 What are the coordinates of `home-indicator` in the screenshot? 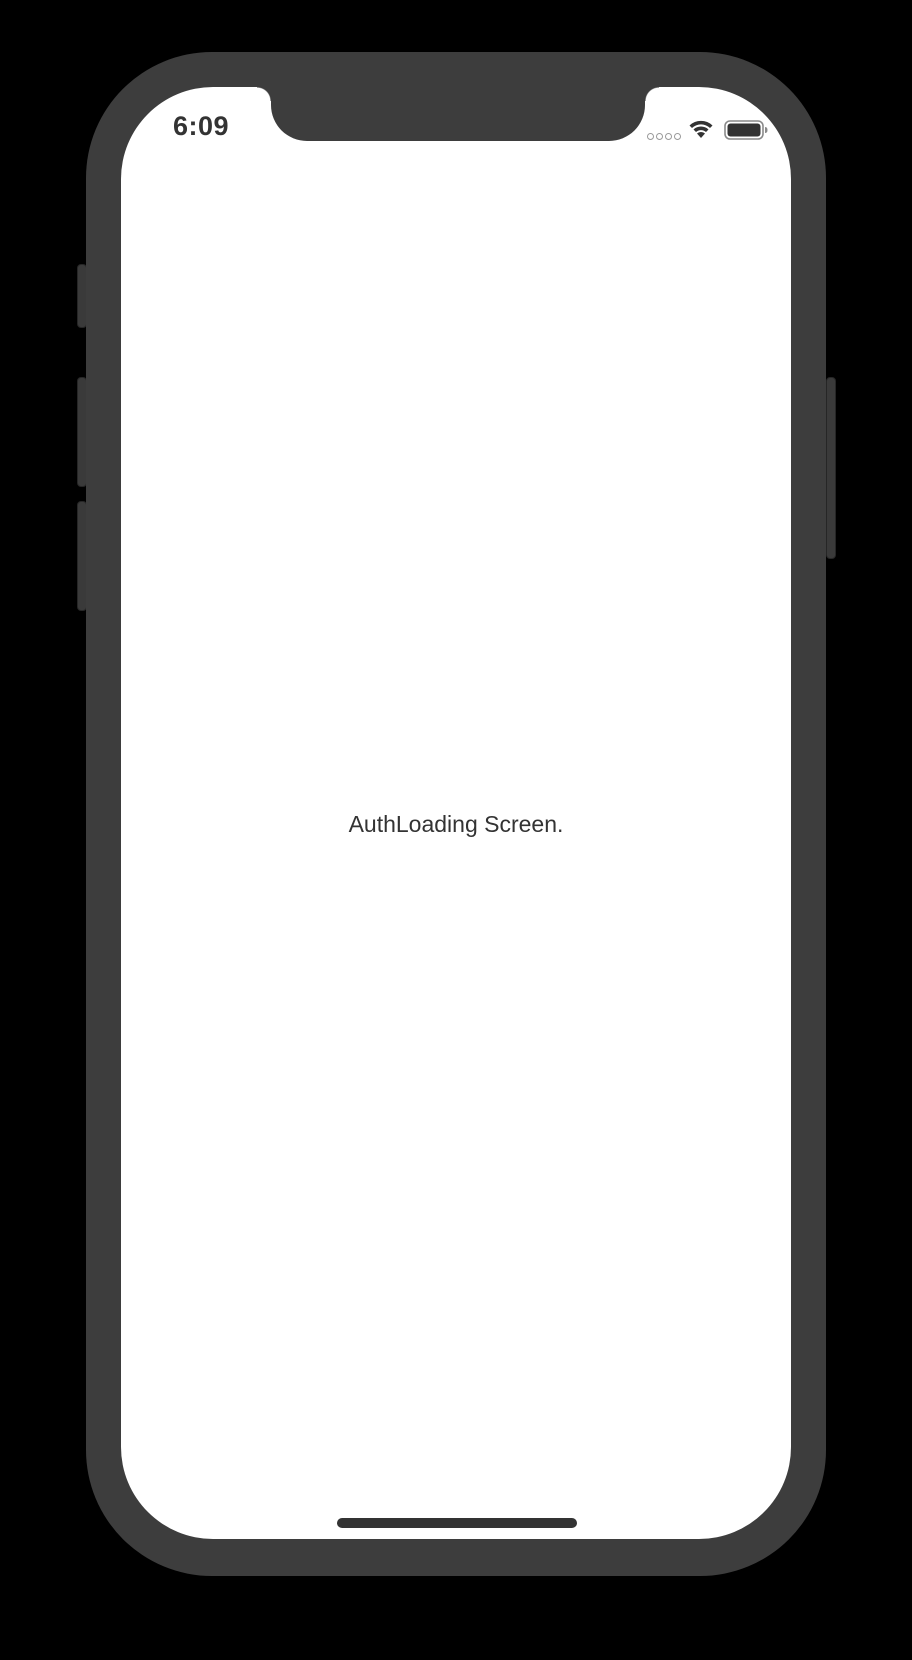 It's located at (457, 1523).